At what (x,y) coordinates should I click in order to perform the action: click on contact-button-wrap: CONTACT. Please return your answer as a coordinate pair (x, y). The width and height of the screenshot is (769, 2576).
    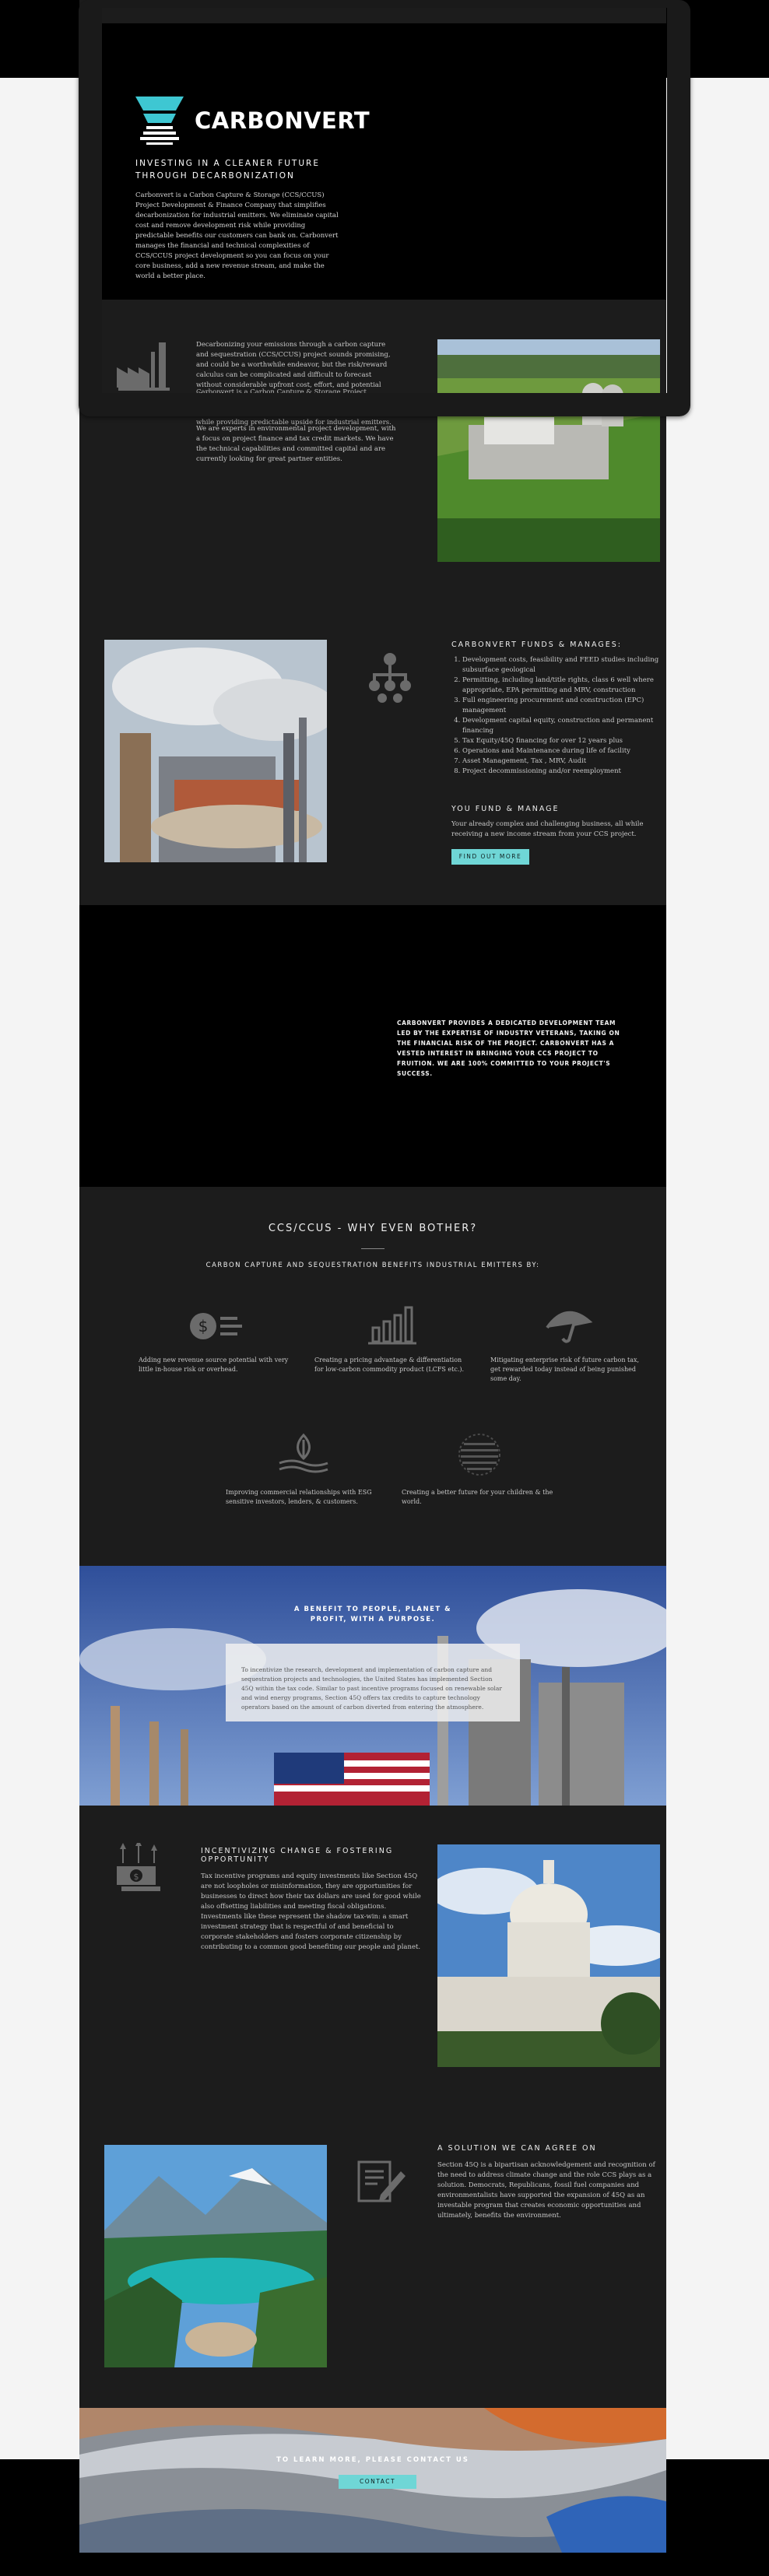
    Looking at the image, I should click on (377, 2482).